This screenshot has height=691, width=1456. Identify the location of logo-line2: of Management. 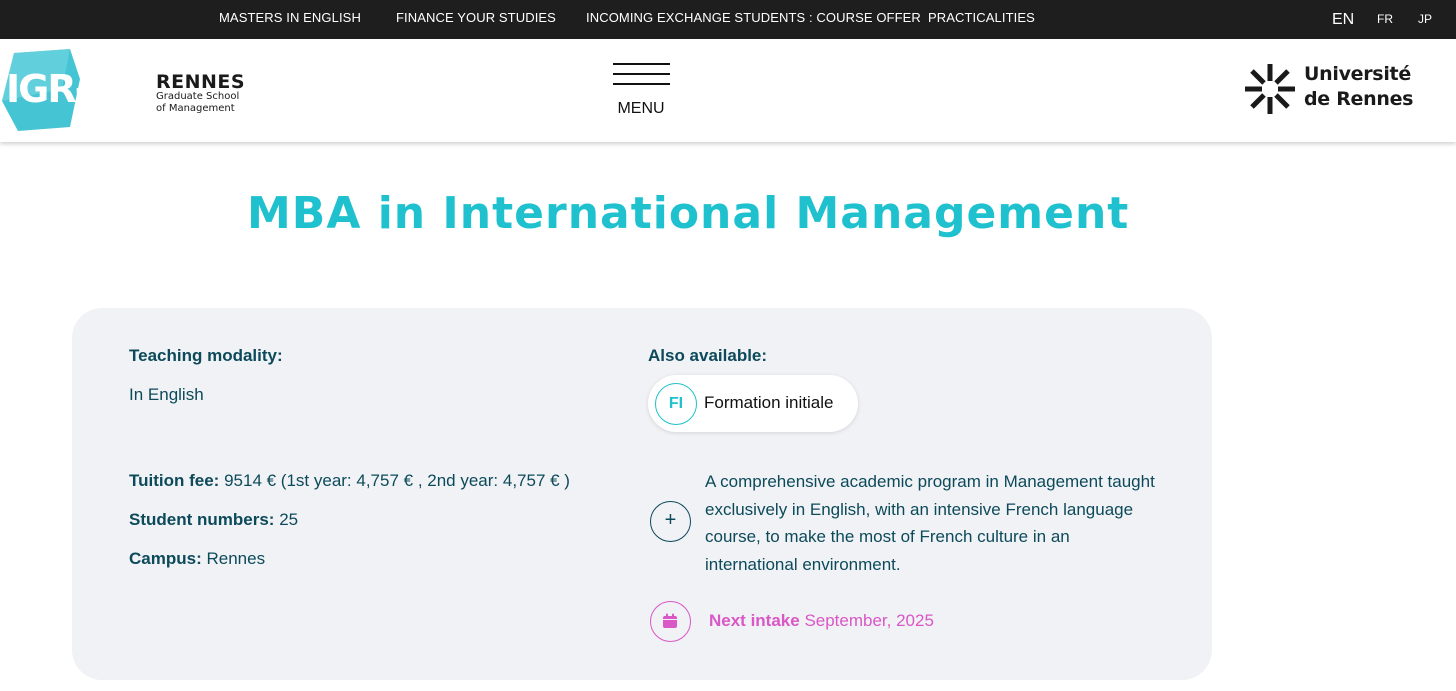
(195, 108).